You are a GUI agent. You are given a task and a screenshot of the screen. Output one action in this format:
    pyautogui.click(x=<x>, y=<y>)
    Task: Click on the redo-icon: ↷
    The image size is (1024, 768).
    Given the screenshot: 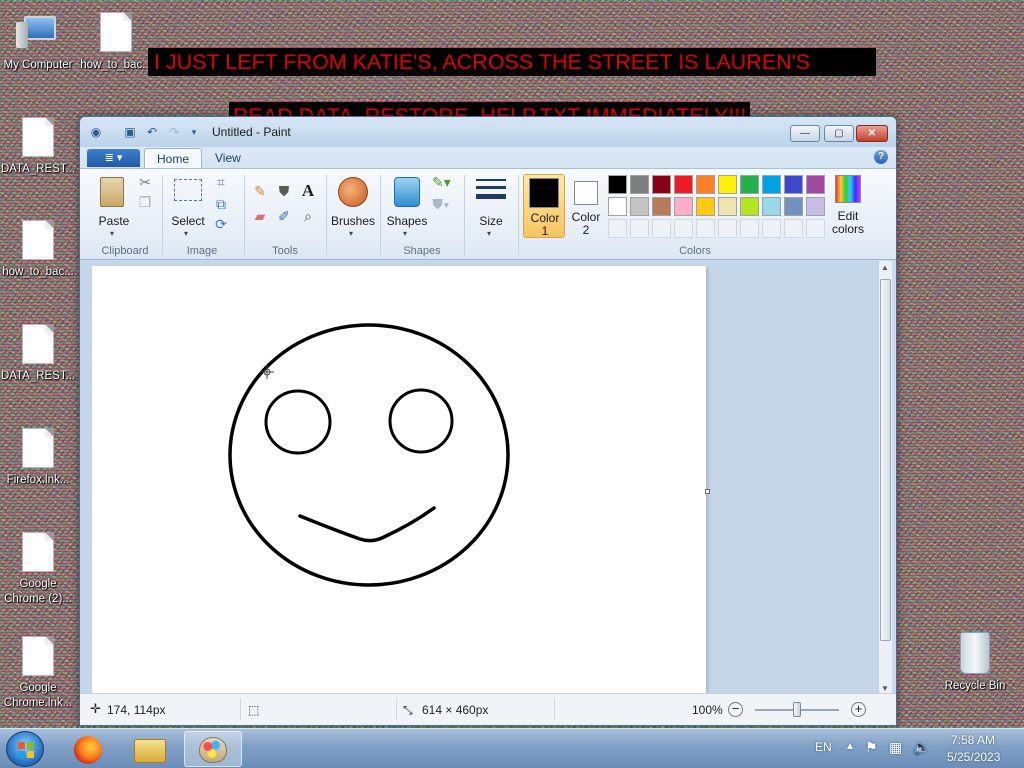 What is the action you would take?
    pyautogui.click(x=174, y=132)
    